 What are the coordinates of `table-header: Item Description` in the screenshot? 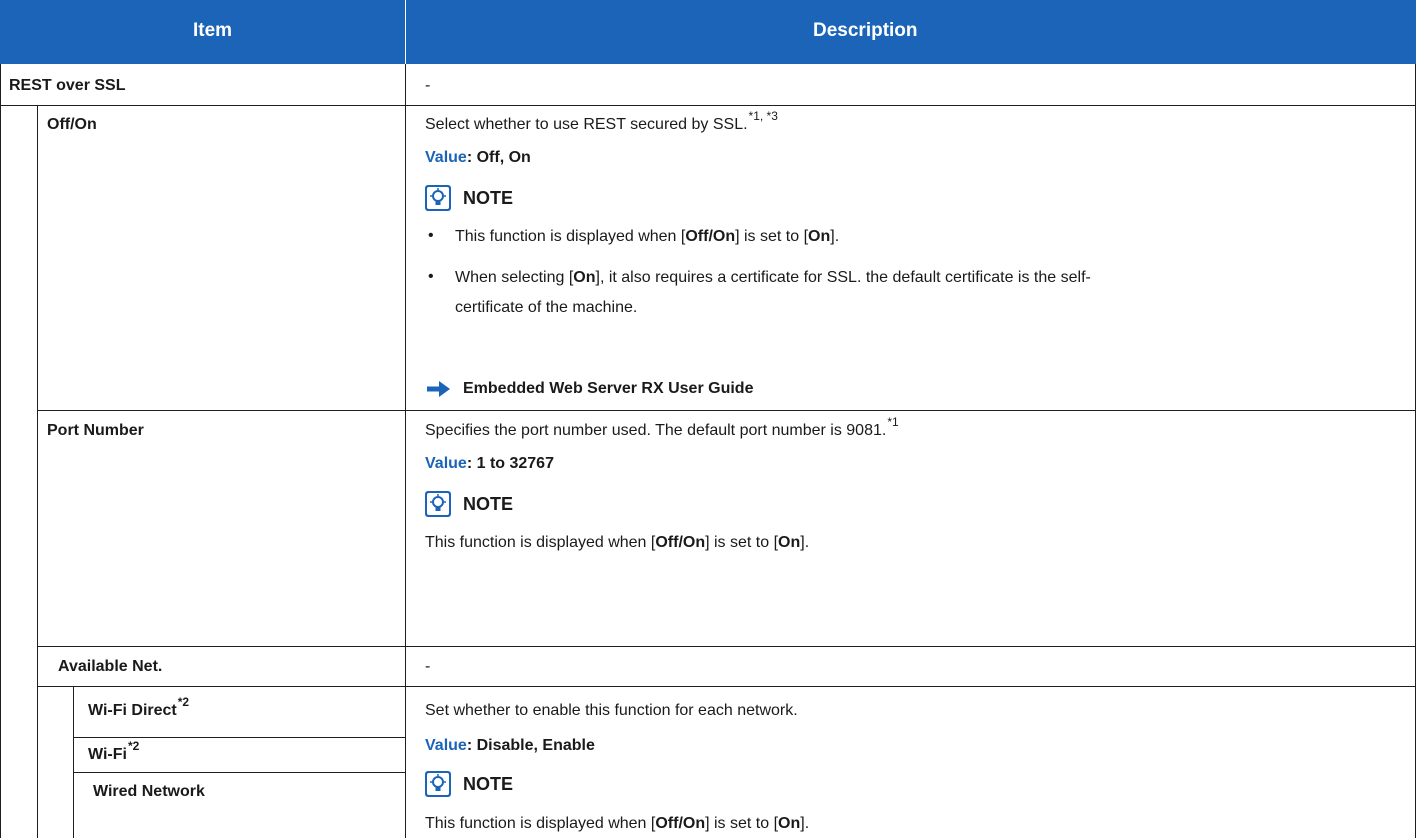 It's located at (708, 32).